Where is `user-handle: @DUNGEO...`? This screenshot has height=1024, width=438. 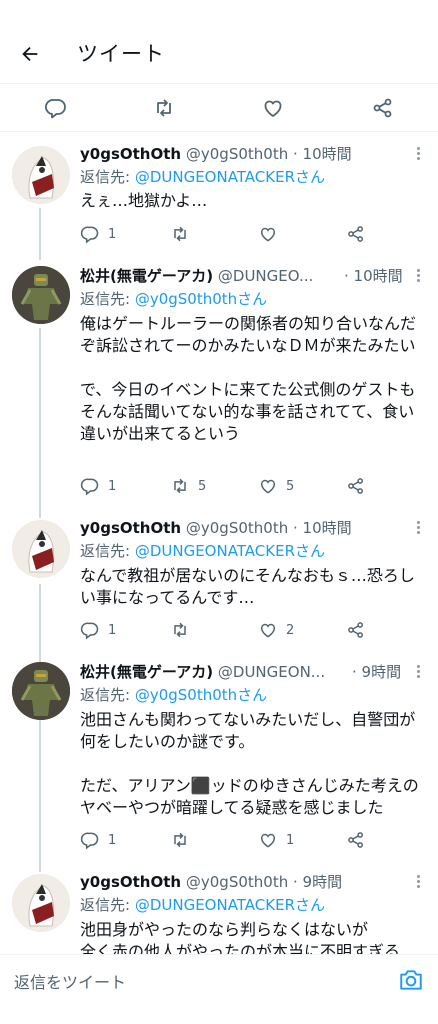
user-handle: @DUNGEO... is located at coordinates (265, 276).